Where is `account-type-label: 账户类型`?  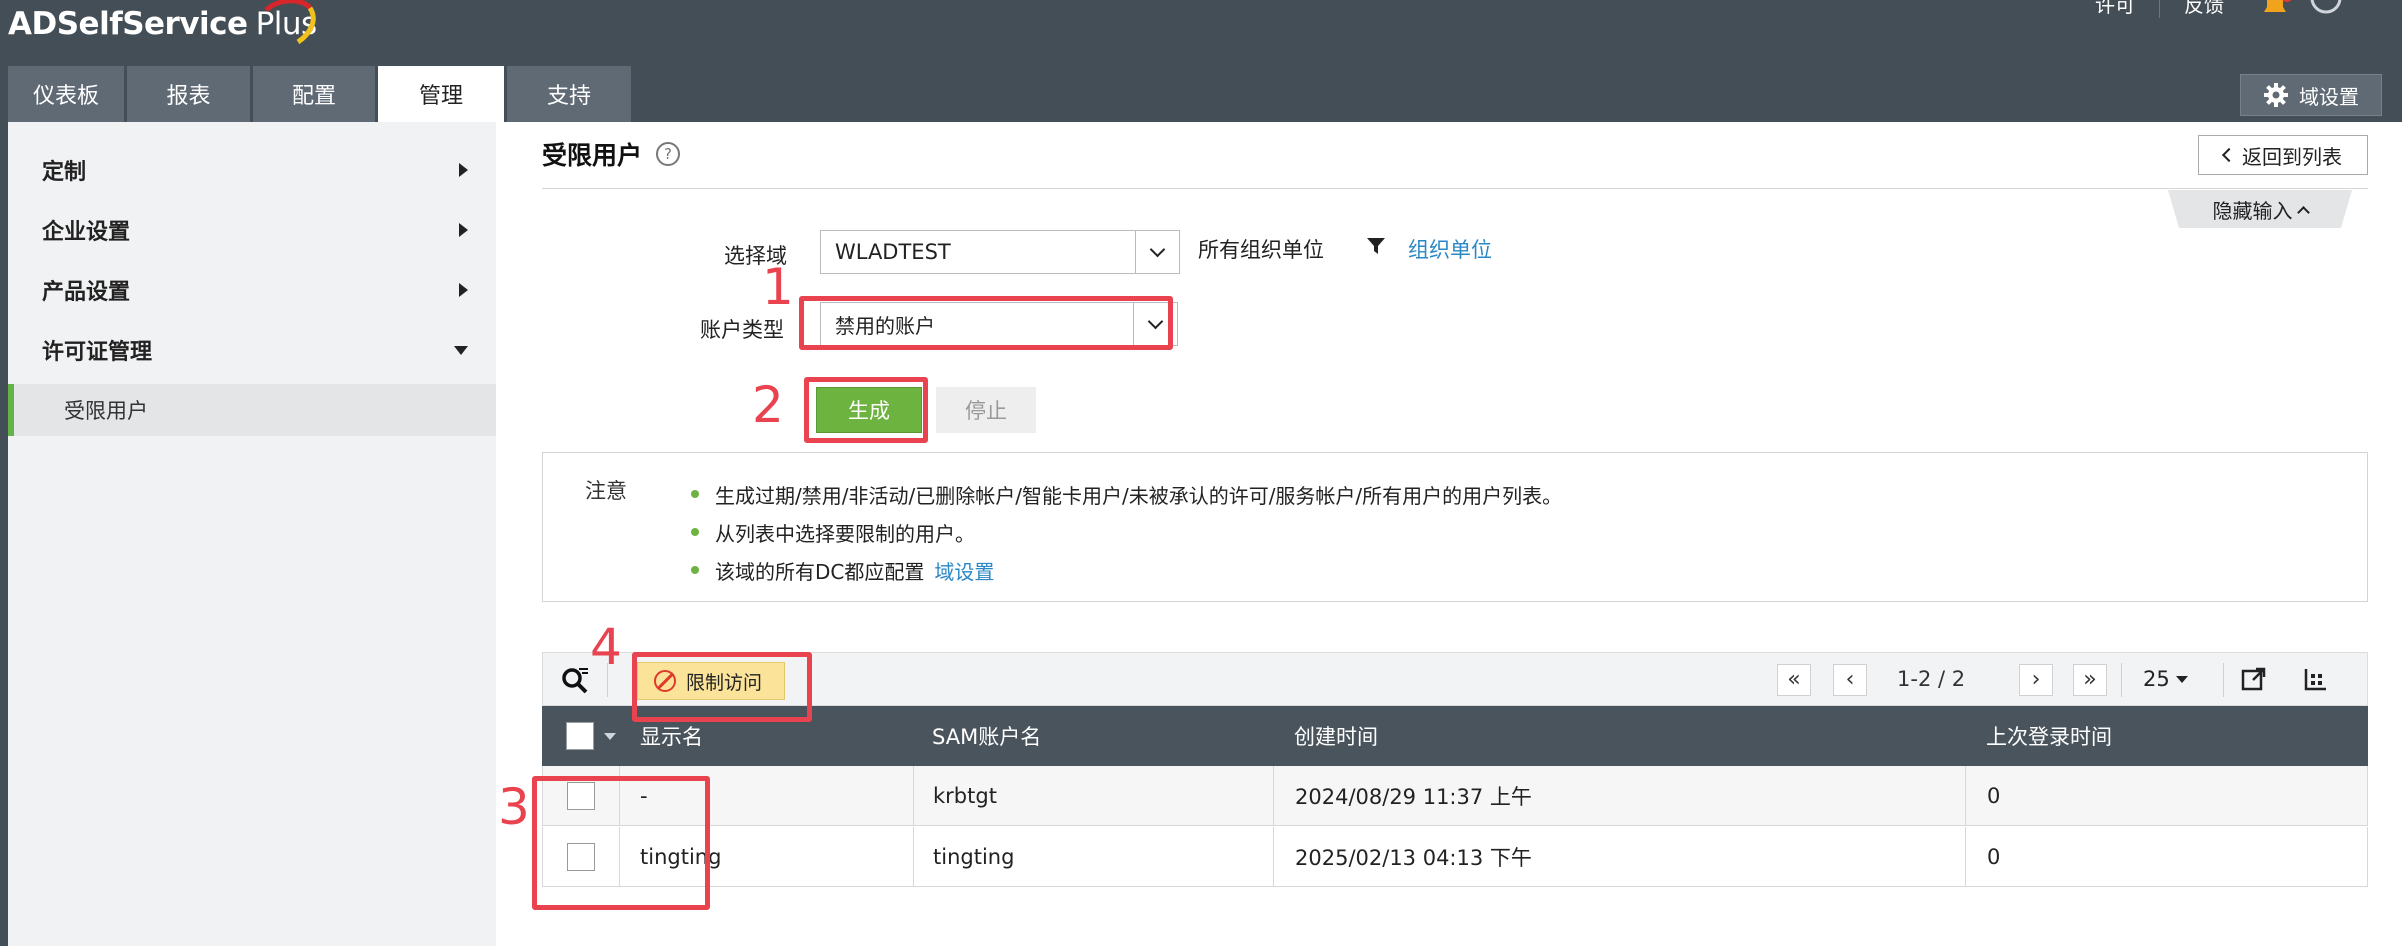 account-type-label: 账户类型 is located at coordinates (742, 330).